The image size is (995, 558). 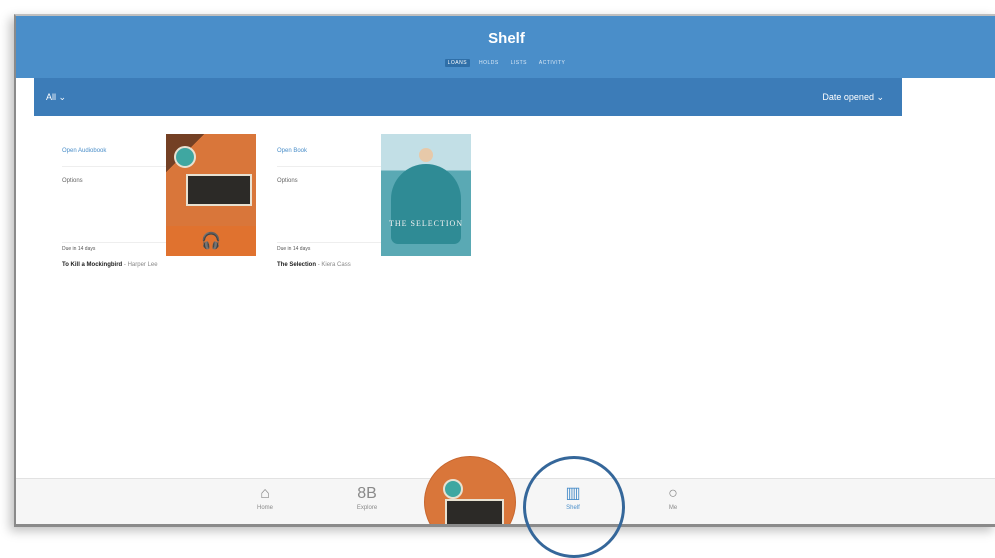 I want to click on book-title: The Selection, so click(x=297, y=265).